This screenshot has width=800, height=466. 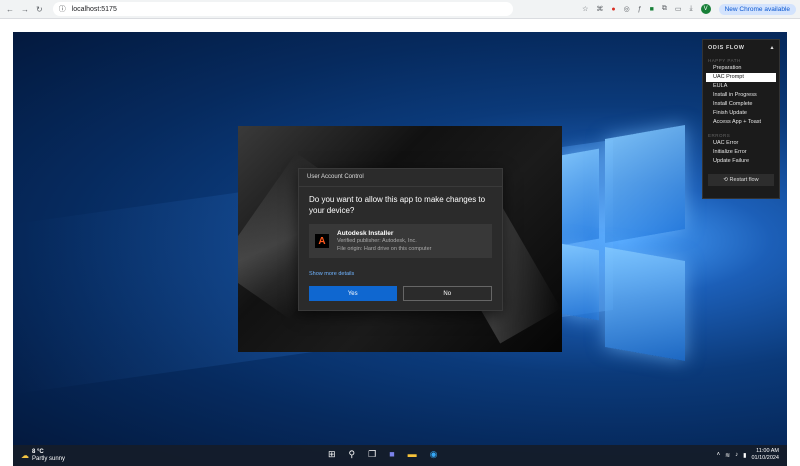 I want to click on teams-icon: ■, so click(x=391, y=454).